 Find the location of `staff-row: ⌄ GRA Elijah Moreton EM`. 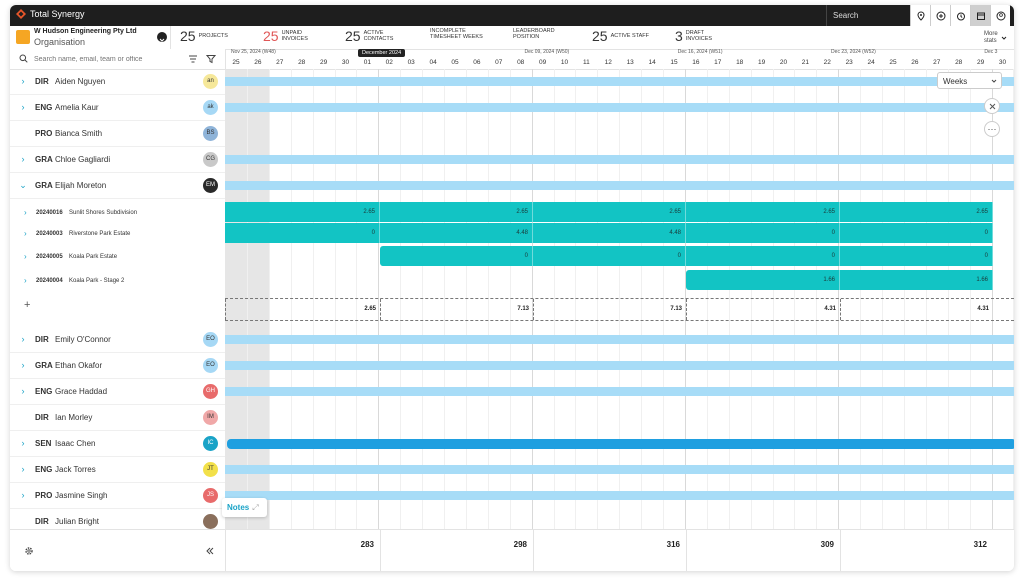

staff-row: ⌄ GRA Elijah Moreton EM is located at coordinates (117, 186).